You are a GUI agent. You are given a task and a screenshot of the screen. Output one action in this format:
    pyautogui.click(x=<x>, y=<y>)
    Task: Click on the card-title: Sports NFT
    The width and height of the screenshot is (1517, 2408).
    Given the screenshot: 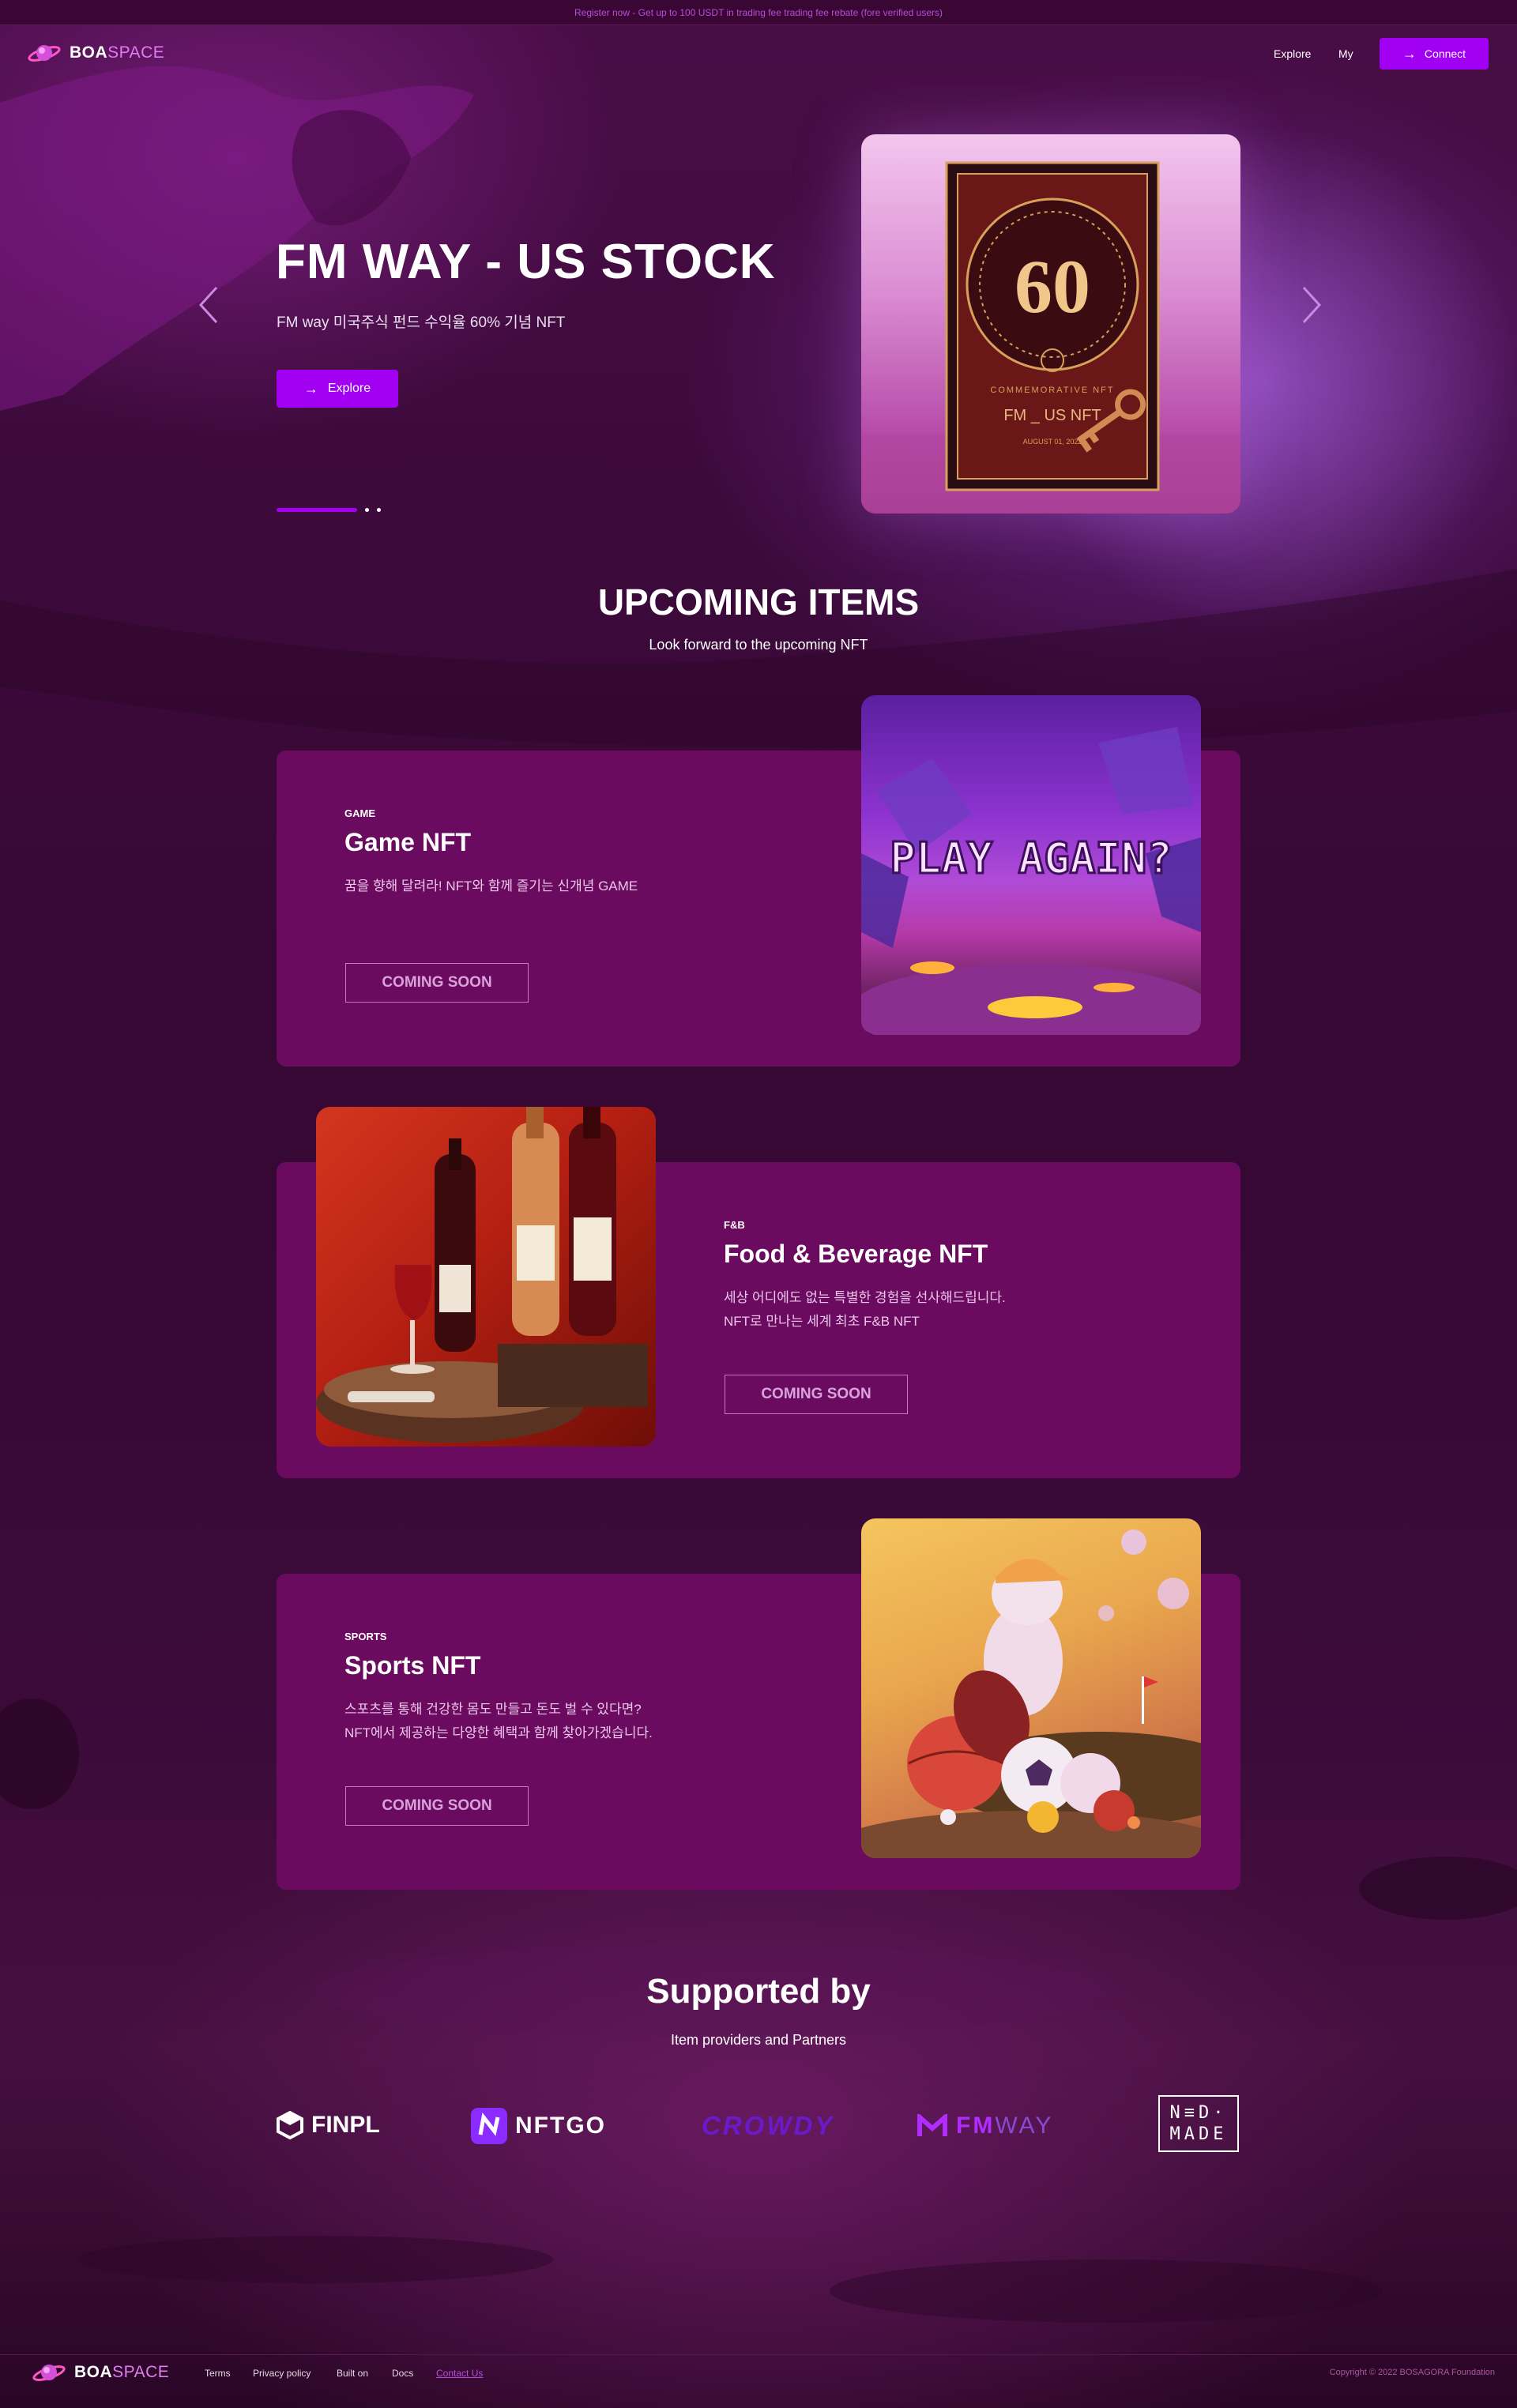 What is the action you would take?
    pyautogui.click(x=413, y=1665)
    